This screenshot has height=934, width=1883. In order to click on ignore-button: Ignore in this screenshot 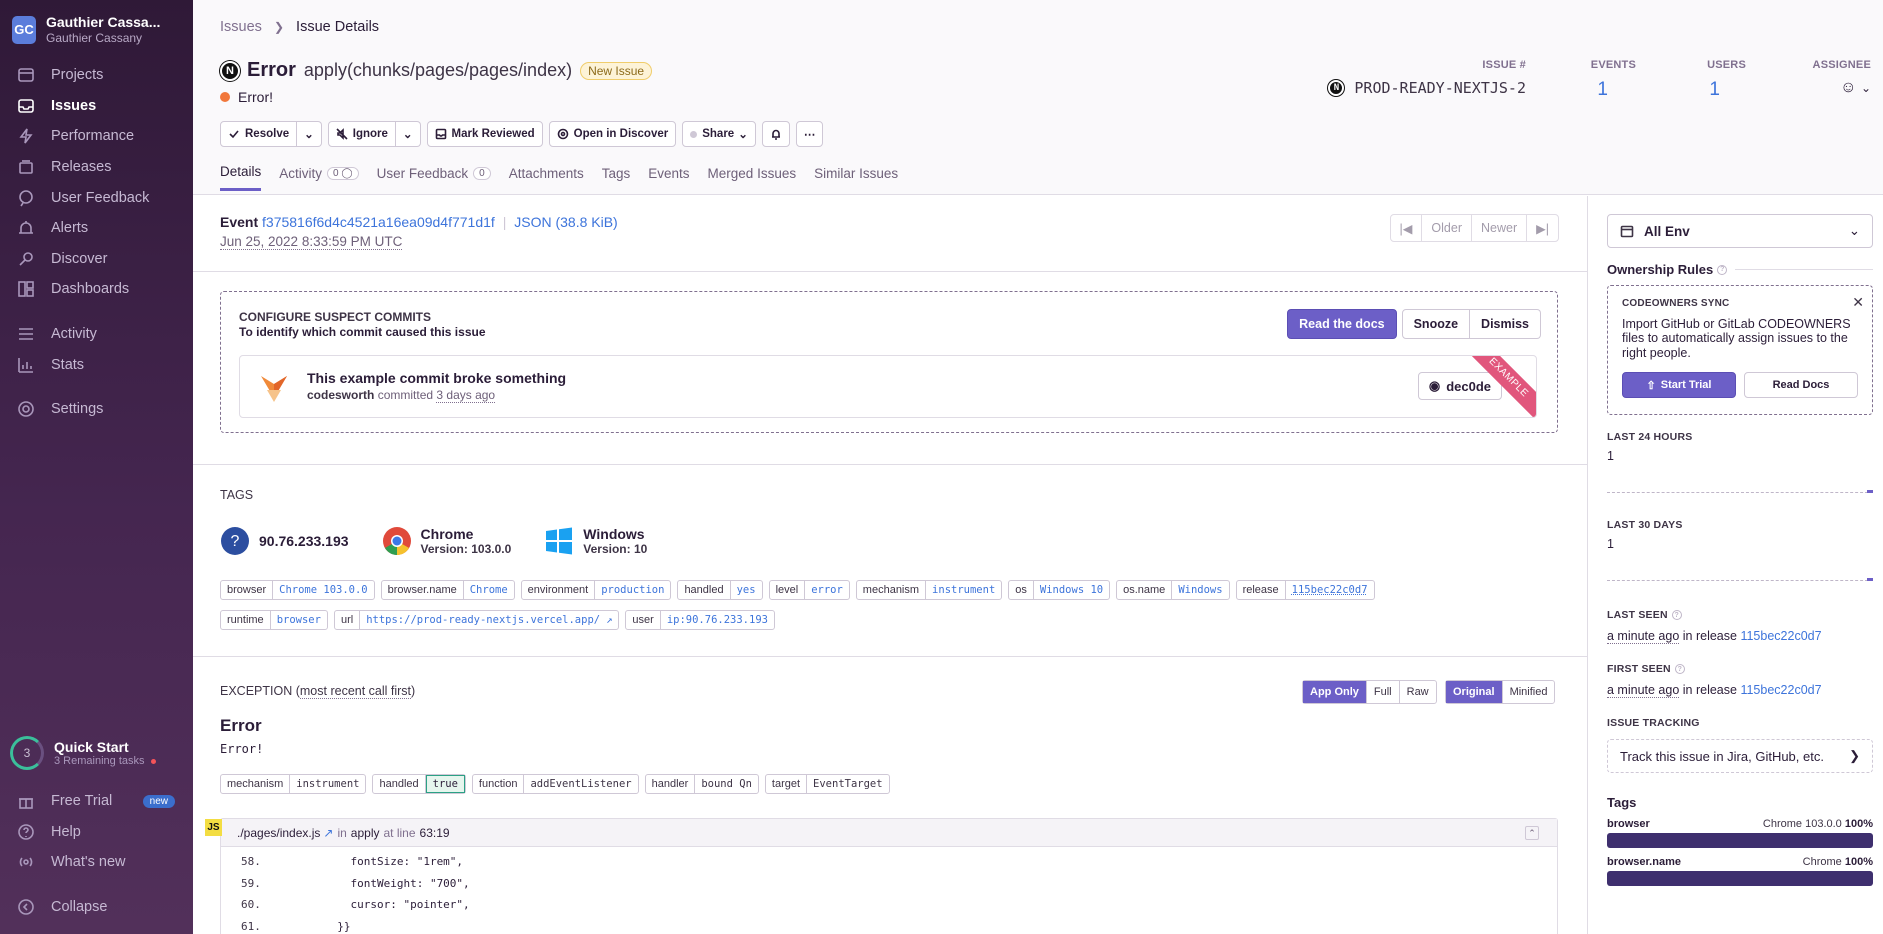, I will do `click(361, 134)`.